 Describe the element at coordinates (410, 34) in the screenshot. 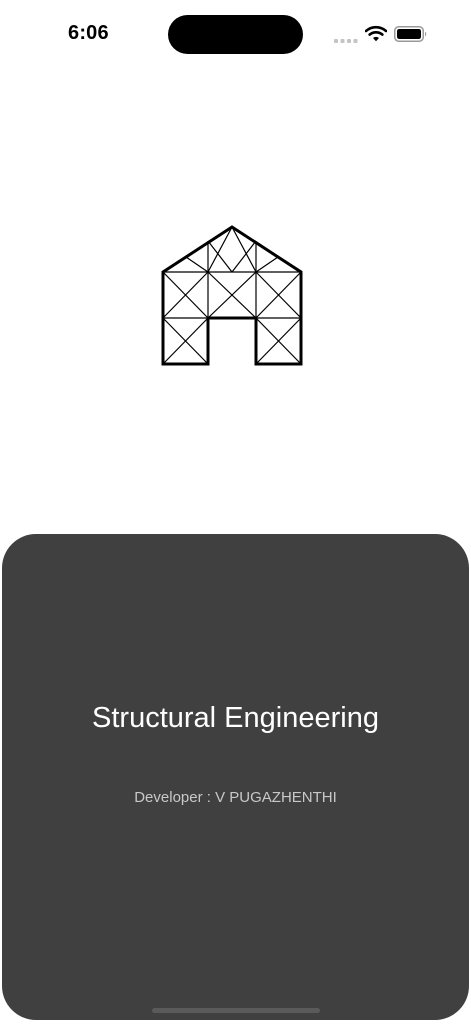

I see `battery-icon` at that location.